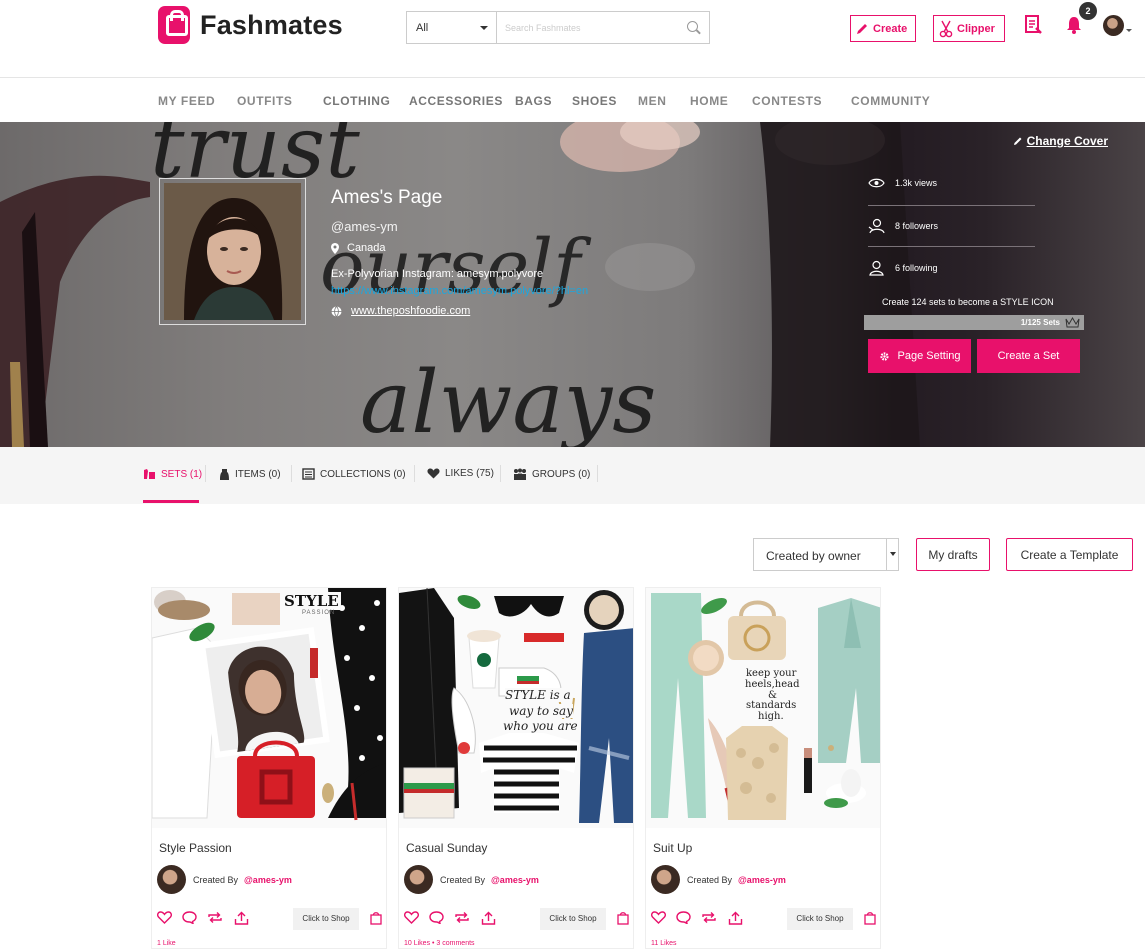  Describe the element at coordinates (709, 101) in the screenshot. I see `nav-item-home: HOME` at that location.